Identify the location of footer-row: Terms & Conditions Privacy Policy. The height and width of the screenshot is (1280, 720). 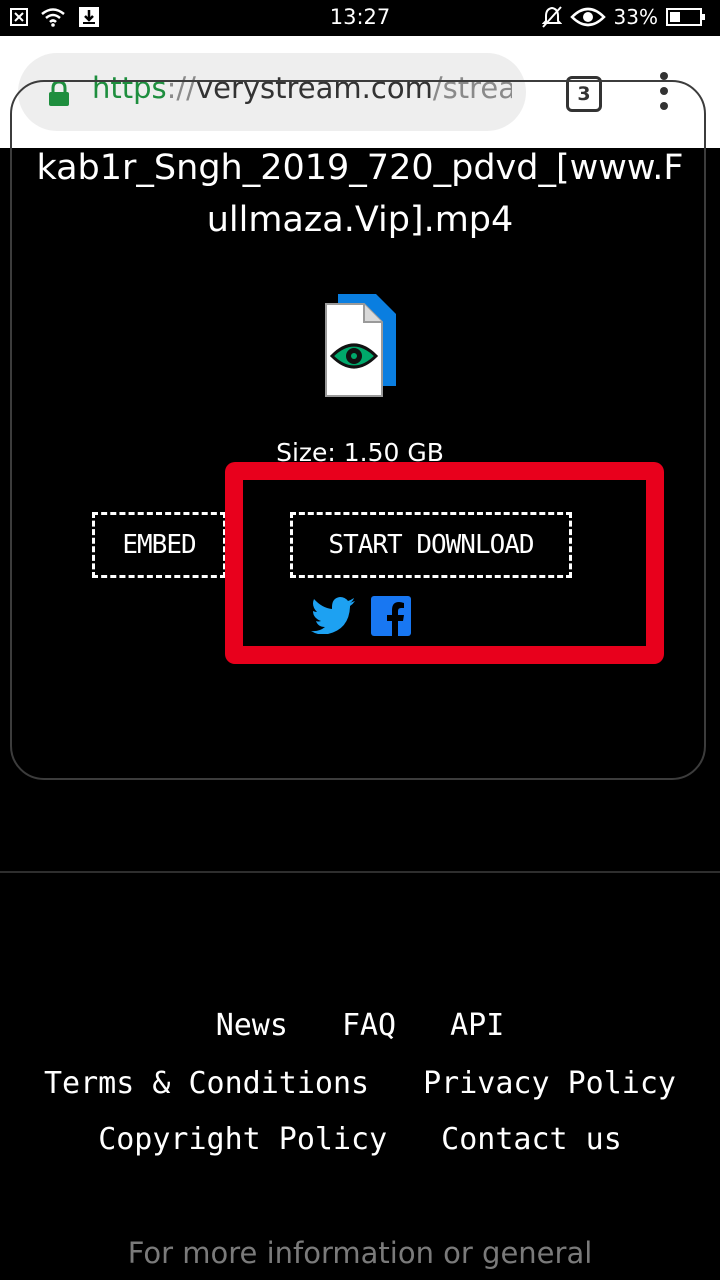
(360, 1083).